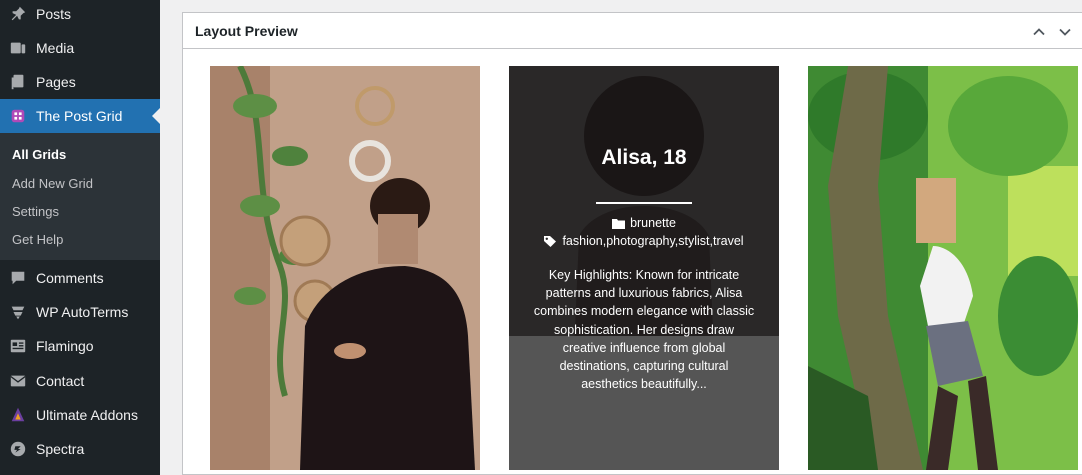  I want to click on panel-header: Layout Preview, so click(632, 31).